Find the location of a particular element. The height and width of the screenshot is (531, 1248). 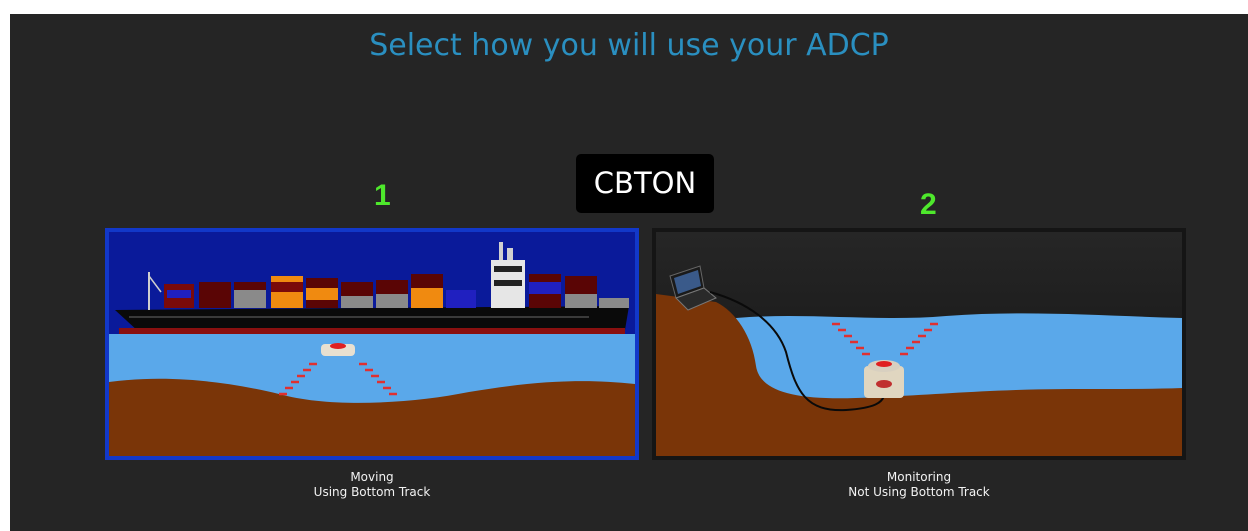

caption-line-2: Not Using Bottom Track is located at coordinates (919, 492).